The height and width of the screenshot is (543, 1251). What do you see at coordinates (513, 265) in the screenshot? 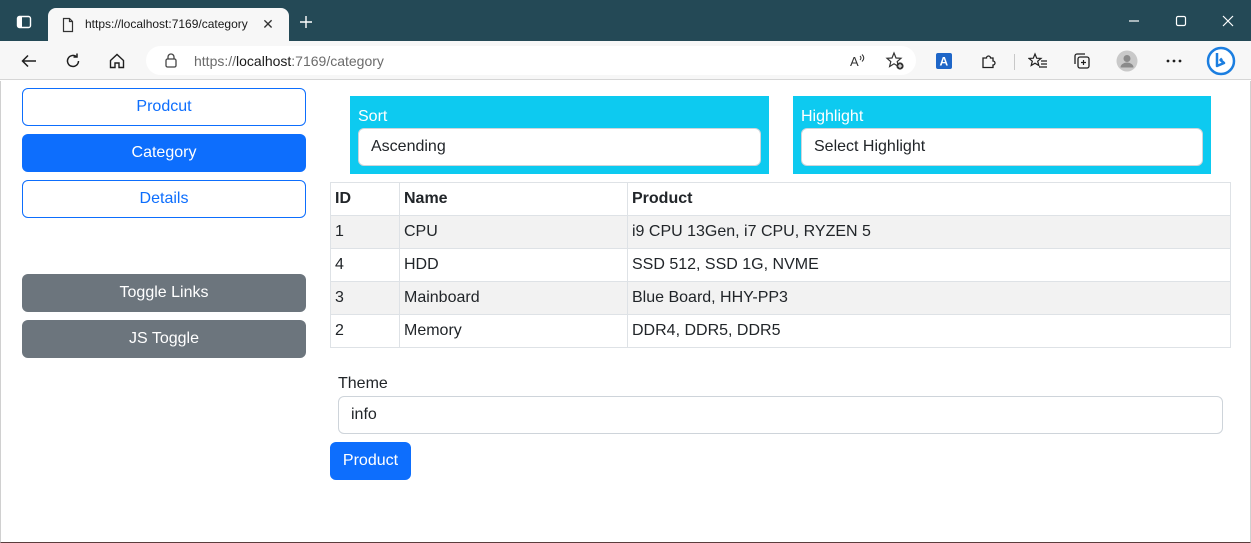
I see `cell-name: HDD` at bounding box center [513, 265].